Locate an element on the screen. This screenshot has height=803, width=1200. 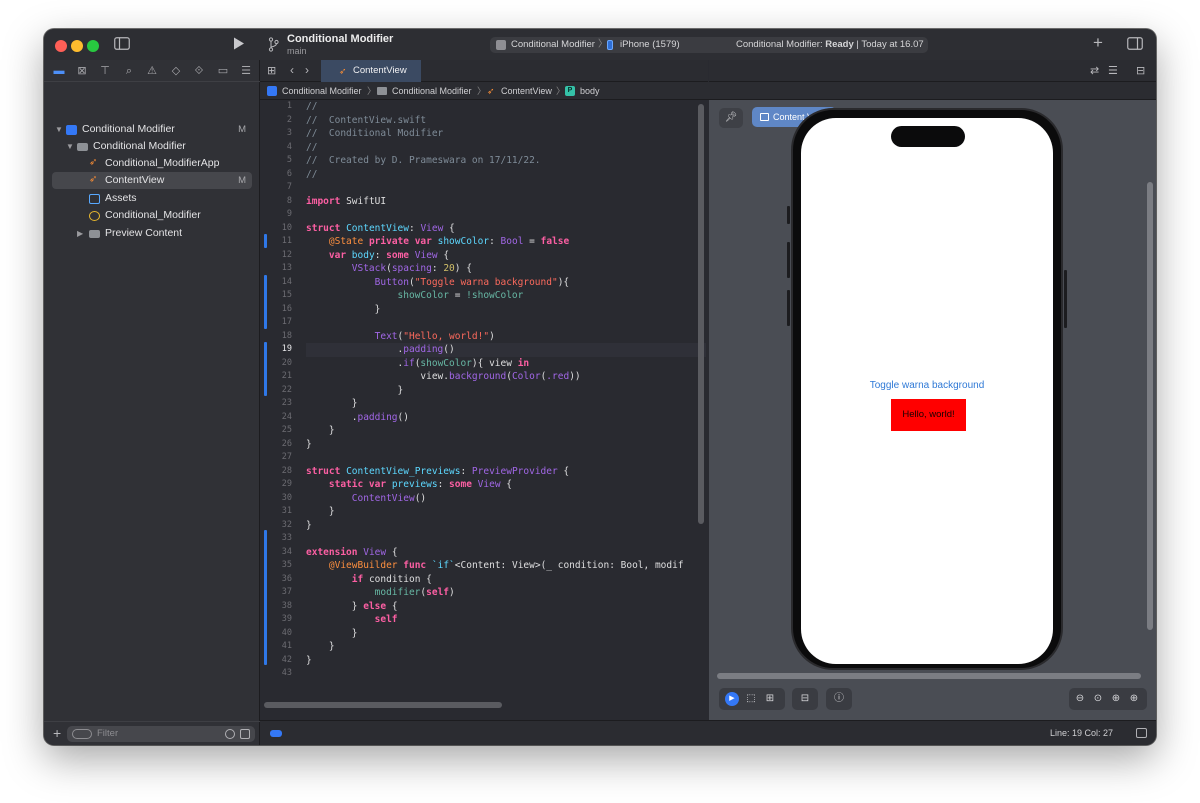
filter-input: Filter is located at coordinates (161, 734).